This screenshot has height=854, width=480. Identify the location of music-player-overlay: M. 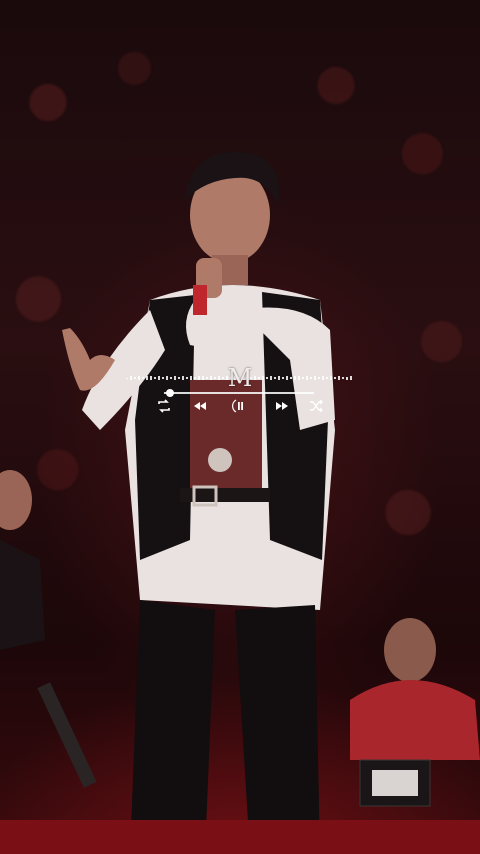
(240, 390).